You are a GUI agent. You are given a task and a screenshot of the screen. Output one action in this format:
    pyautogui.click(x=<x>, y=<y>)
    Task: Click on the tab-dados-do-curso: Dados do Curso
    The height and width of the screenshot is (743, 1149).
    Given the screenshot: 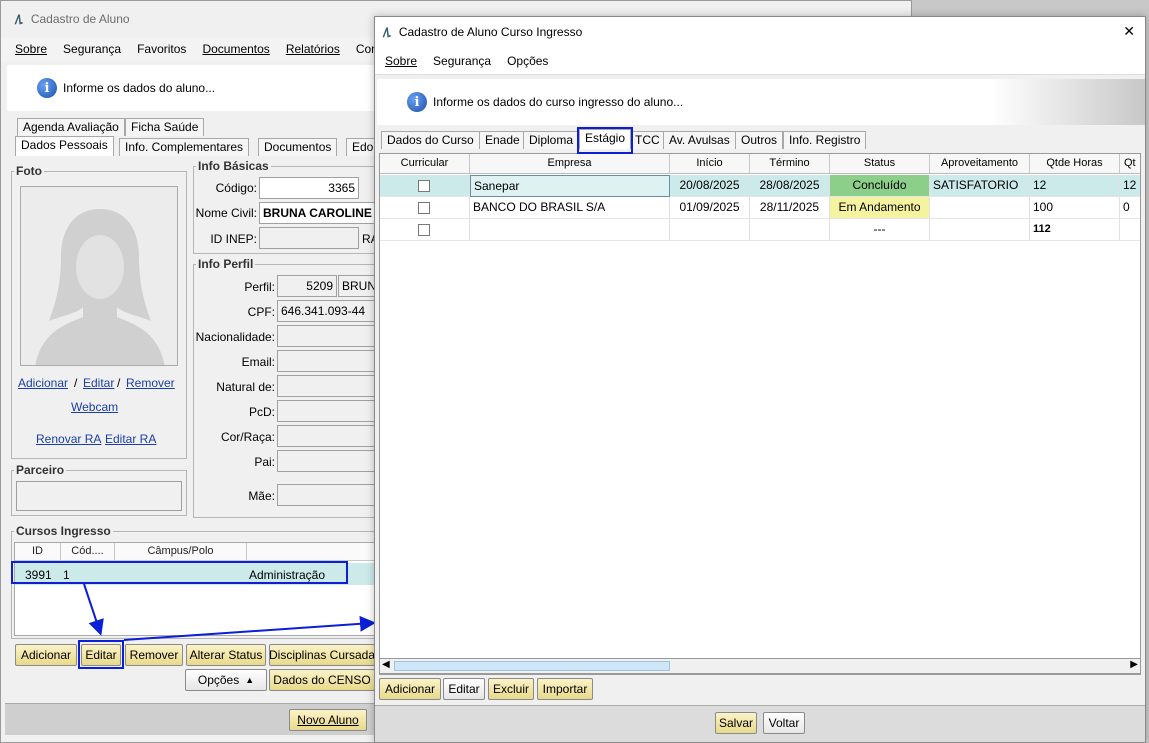 What is the action you would take?
    pyautogui.click(x=430, y=140)
    